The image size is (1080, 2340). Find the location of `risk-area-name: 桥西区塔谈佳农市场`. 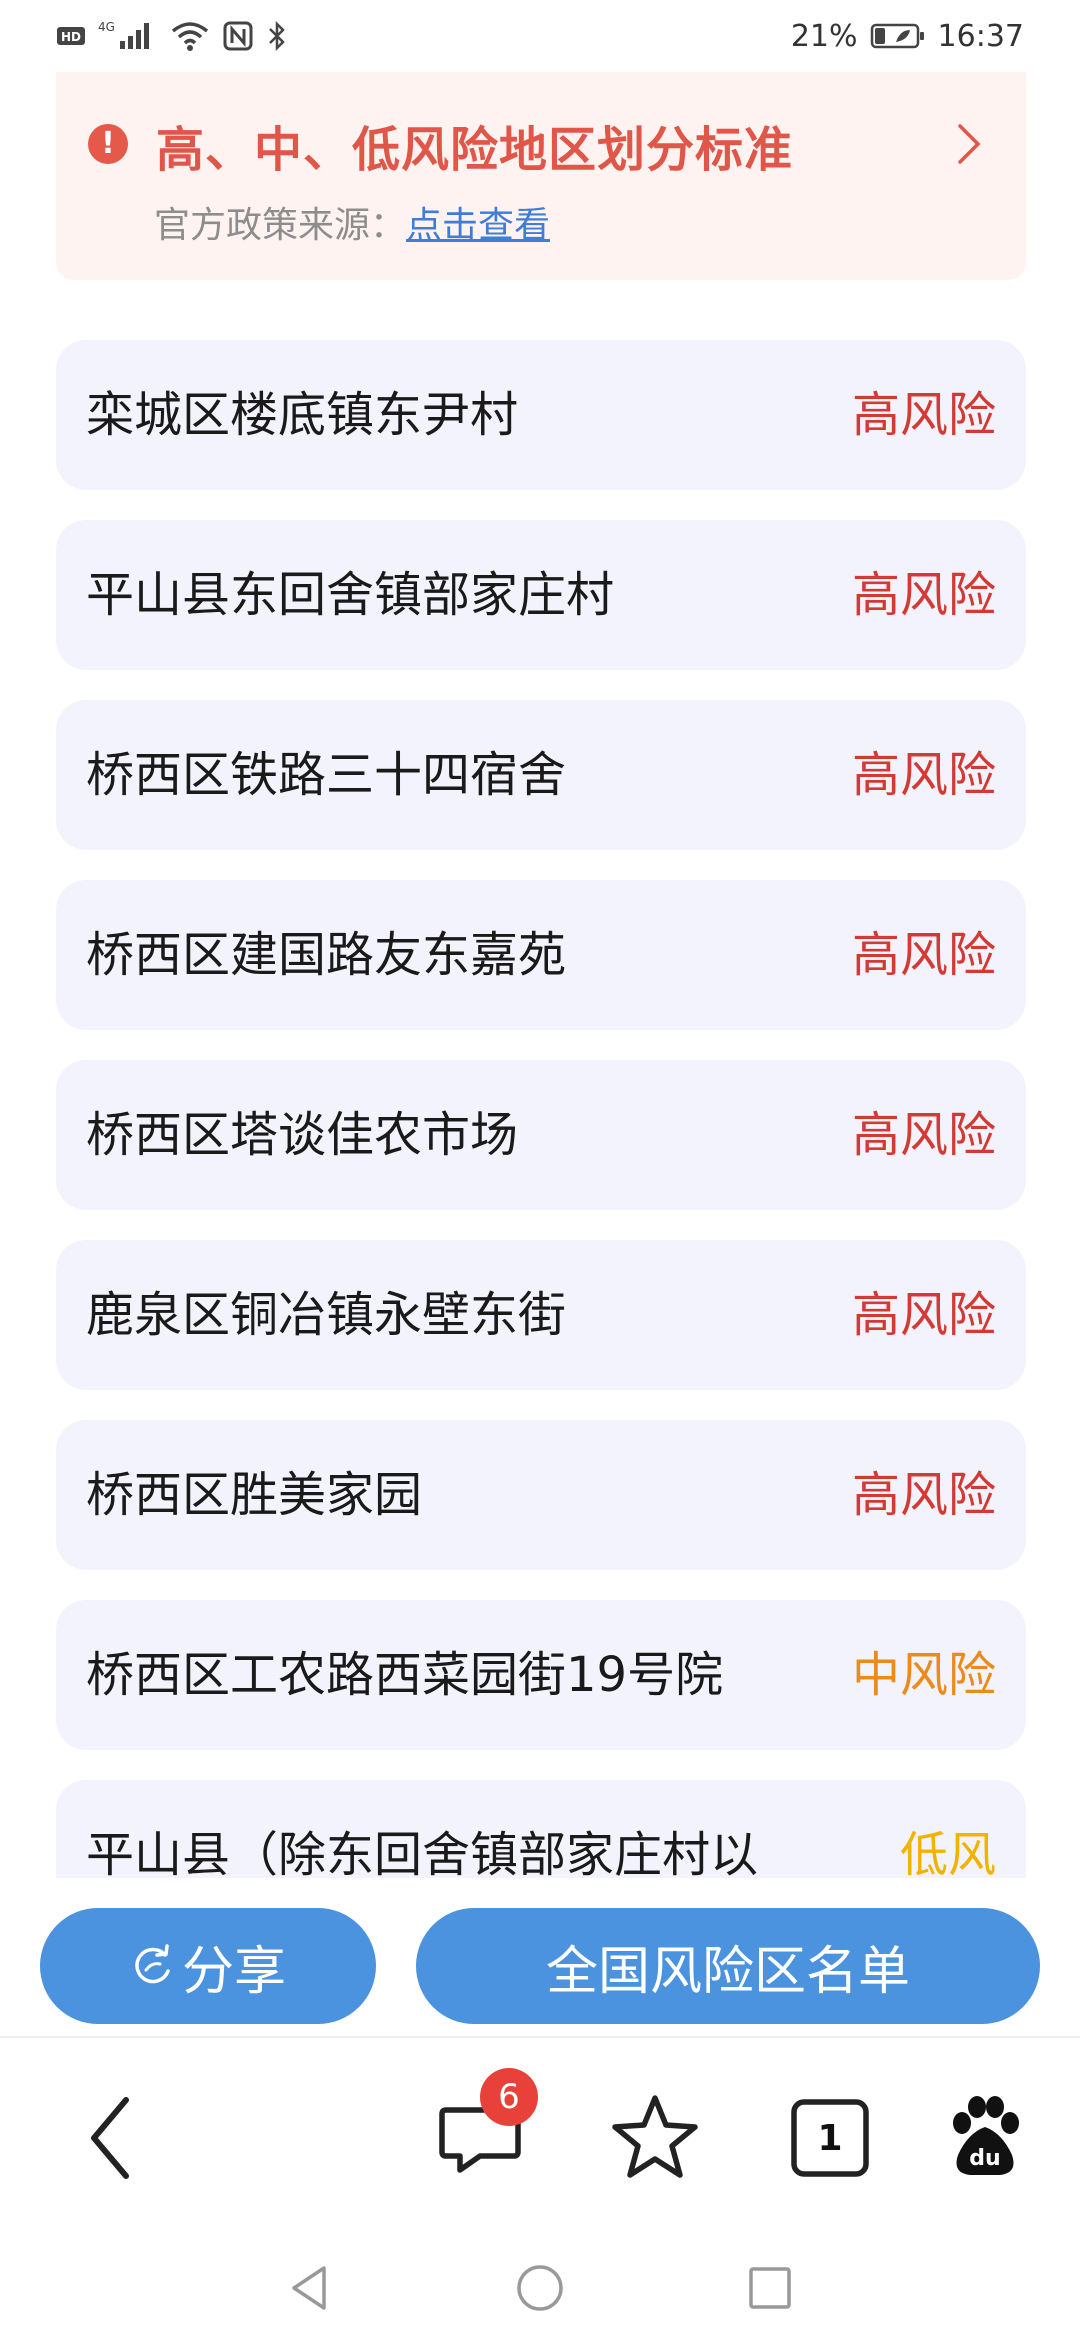

risk-area-name: 桥西区塔谈佳农市场 is located at coordinates (302, 1135).